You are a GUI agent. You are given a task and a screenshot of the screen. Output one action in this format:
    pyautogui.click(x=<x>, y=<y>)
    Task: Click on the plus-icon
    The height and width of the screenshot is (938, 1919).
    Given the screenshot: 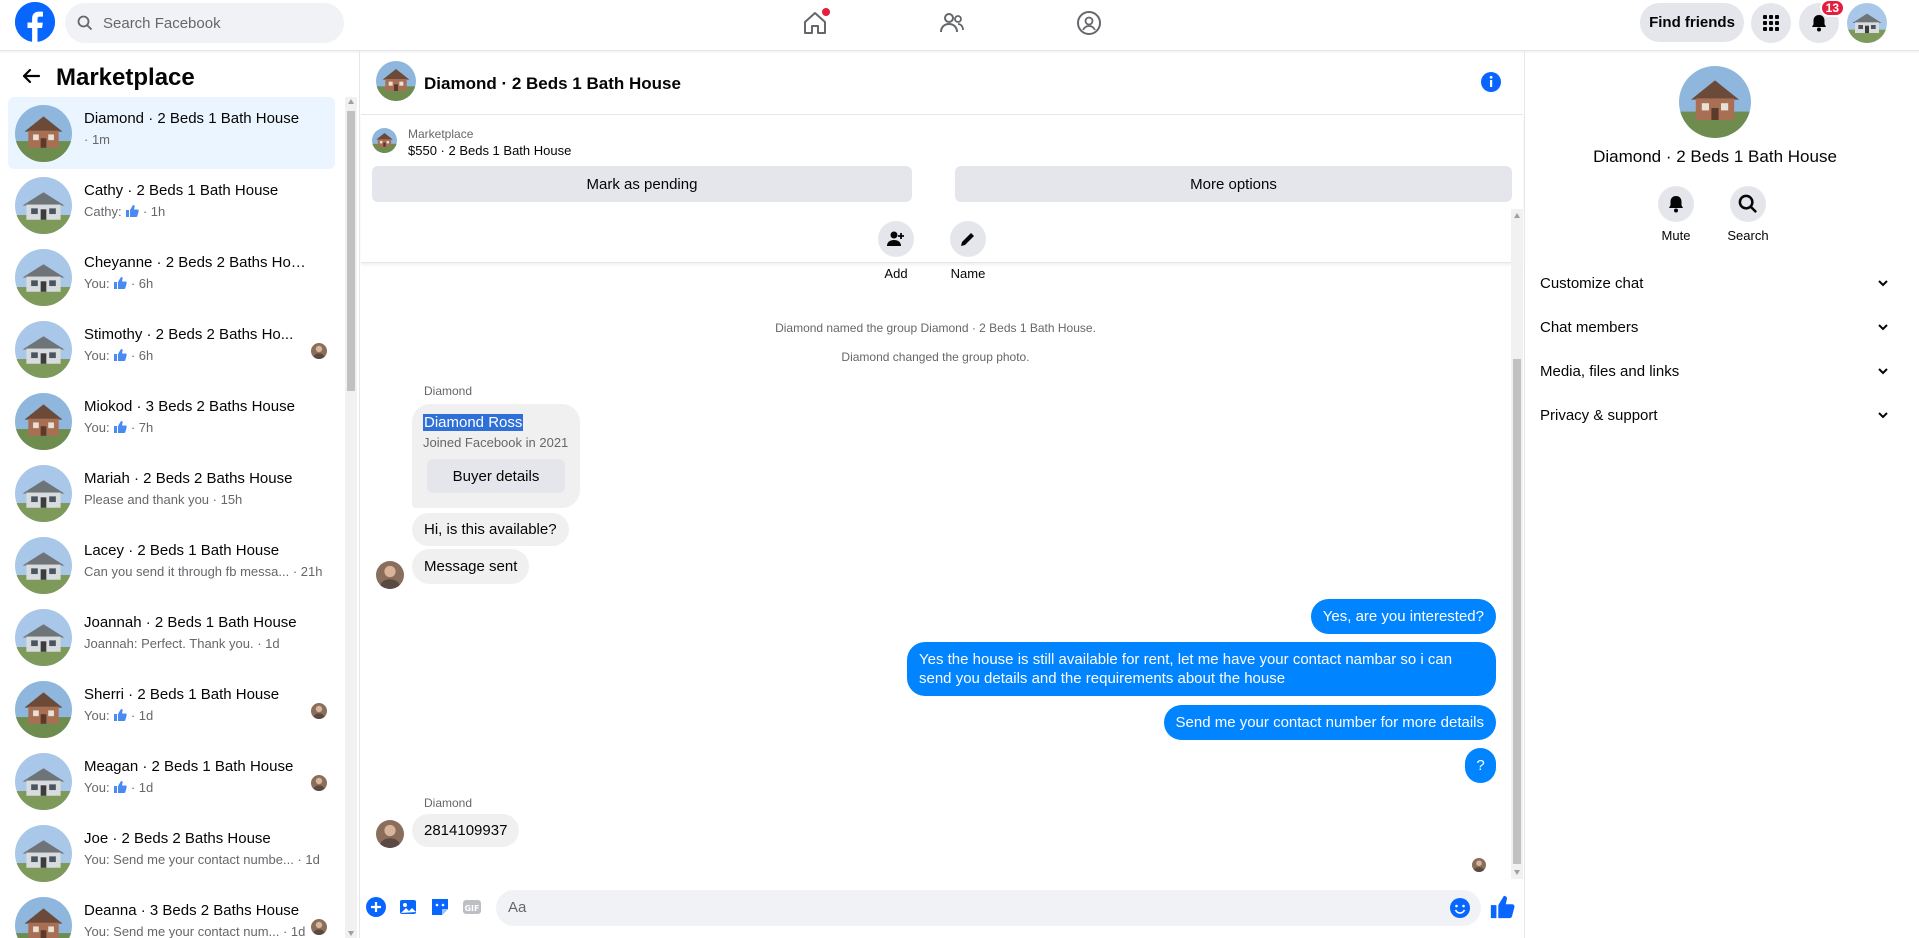 What is the action you would take?
    pyautogui.click(x=376, y=907)
    